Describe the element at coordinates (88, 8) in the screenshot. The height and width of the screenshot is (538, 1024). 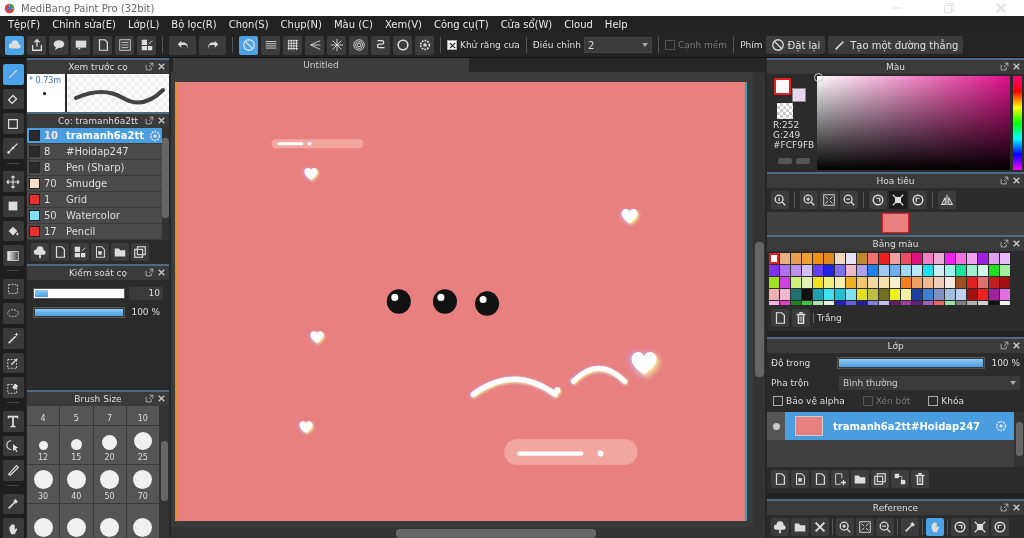
I see `window-title: MediBang Paint Pro (32bit)` at that location.